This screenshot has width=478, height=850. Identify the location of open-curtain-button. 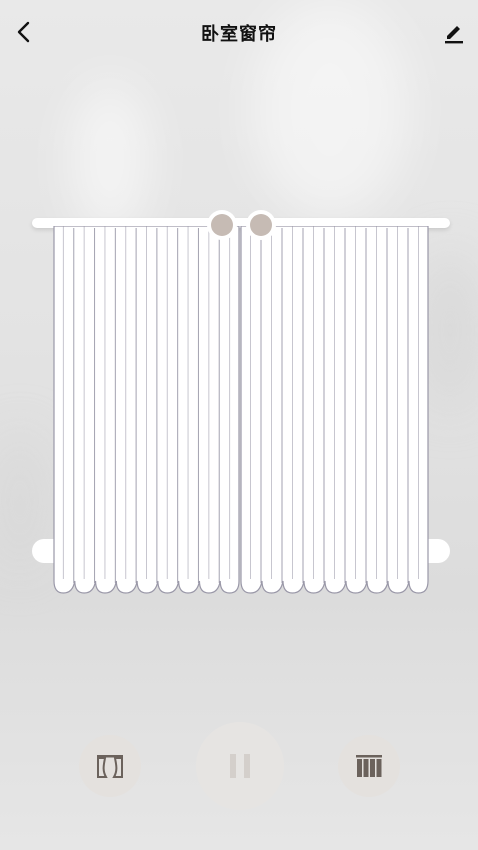
(110, 766).